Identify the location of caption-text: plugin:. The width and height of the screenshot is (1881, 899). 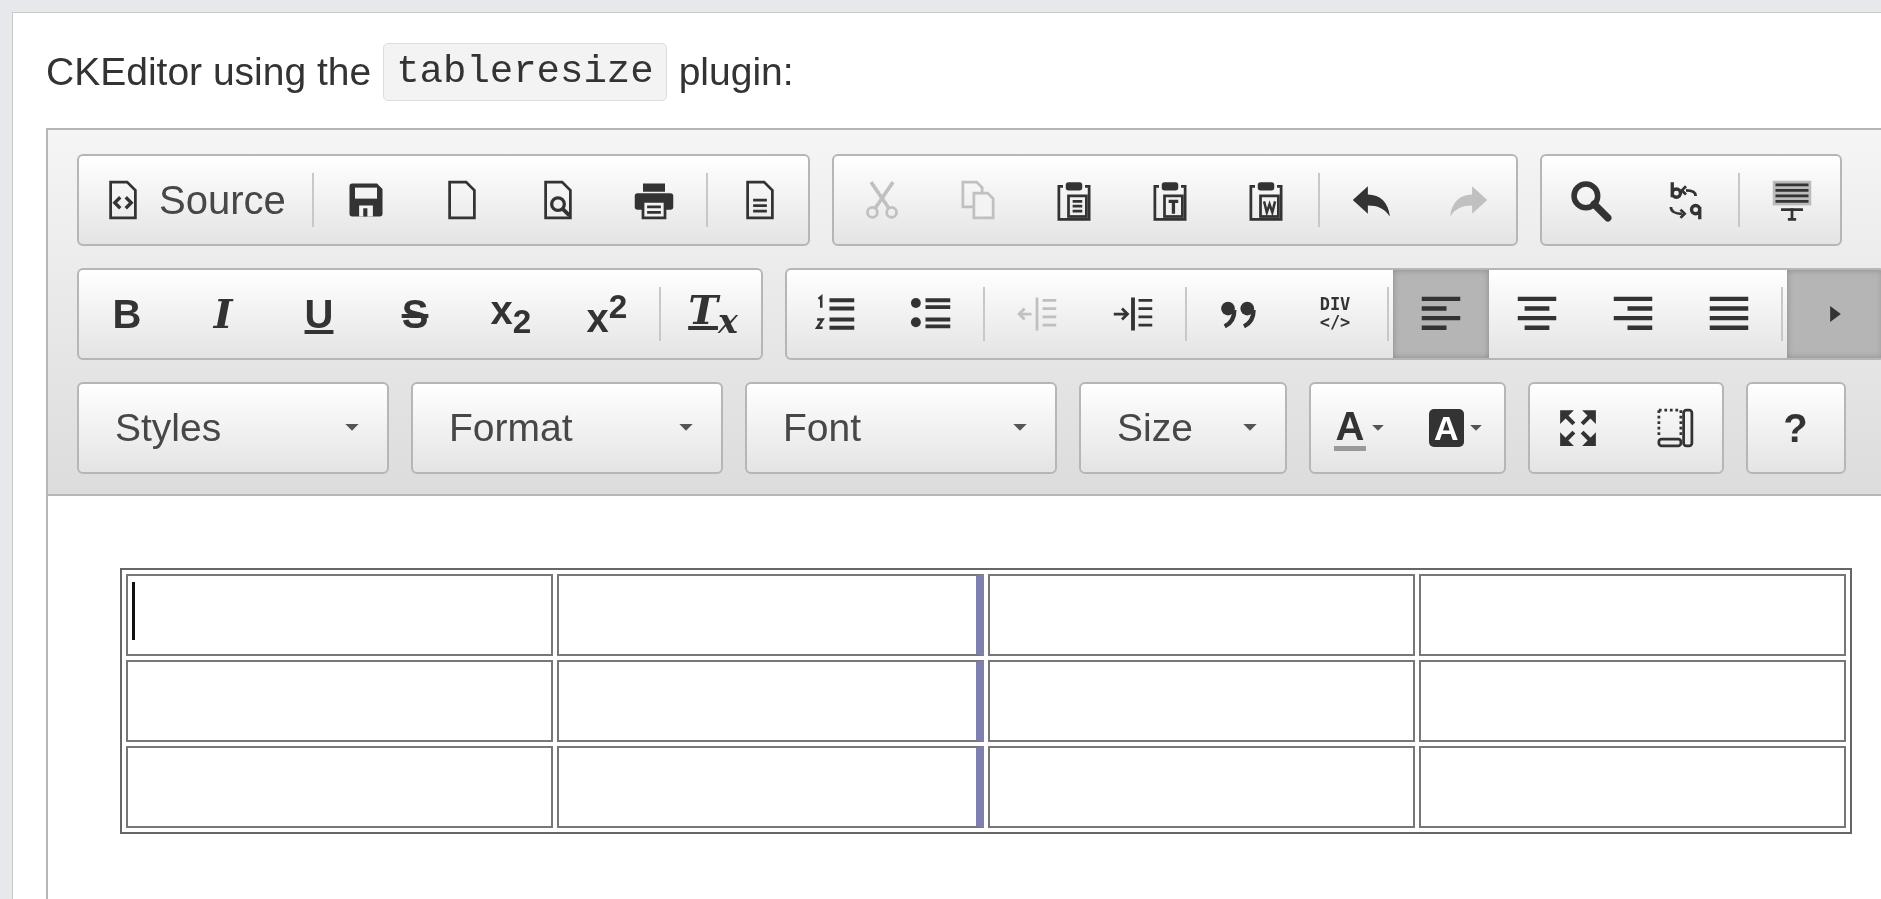
(736, 72).